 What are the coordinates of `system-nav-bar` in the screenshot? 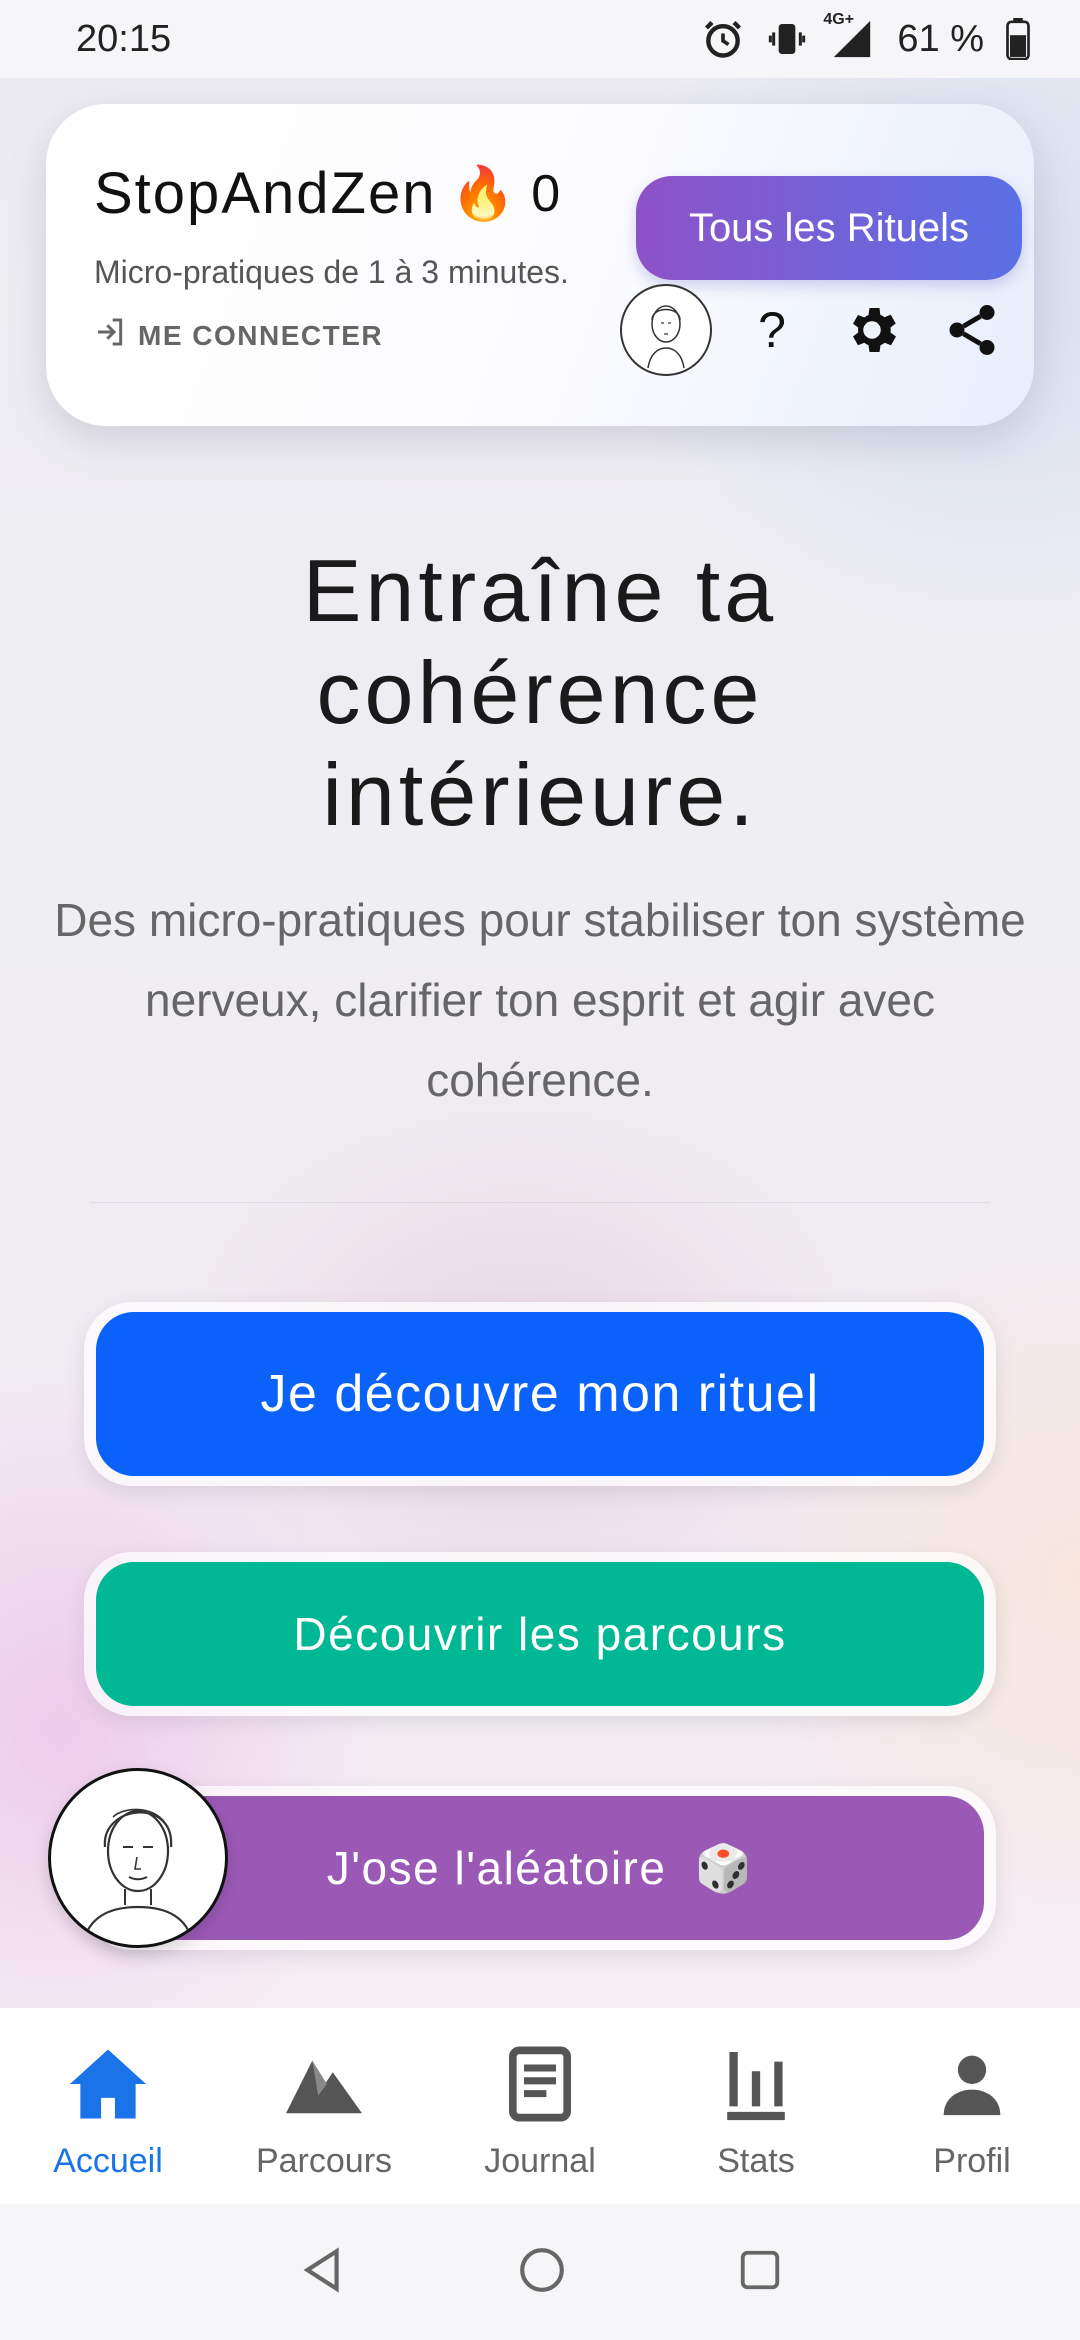 It's located at (540, 2272).